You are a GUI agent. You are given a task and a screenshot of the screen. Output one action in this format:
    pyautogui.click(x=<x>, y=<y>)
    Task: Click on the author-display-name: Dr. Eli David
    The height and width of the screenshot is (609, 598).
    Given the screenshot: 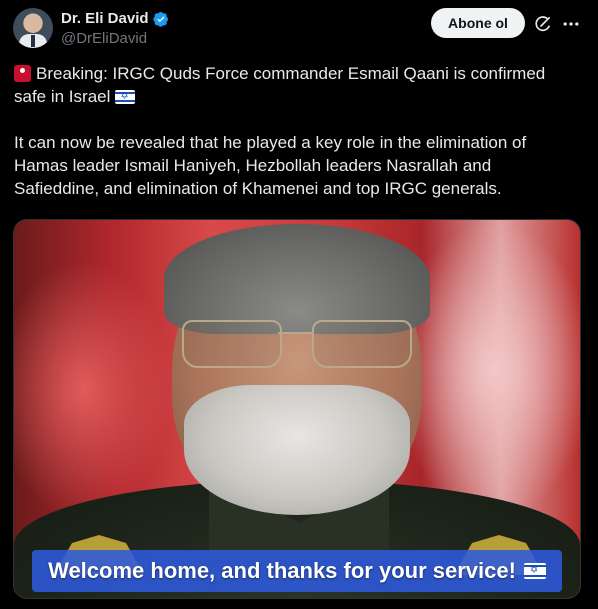 What is the action you would take?
    pyautogui.click(x=105, y=18)
    